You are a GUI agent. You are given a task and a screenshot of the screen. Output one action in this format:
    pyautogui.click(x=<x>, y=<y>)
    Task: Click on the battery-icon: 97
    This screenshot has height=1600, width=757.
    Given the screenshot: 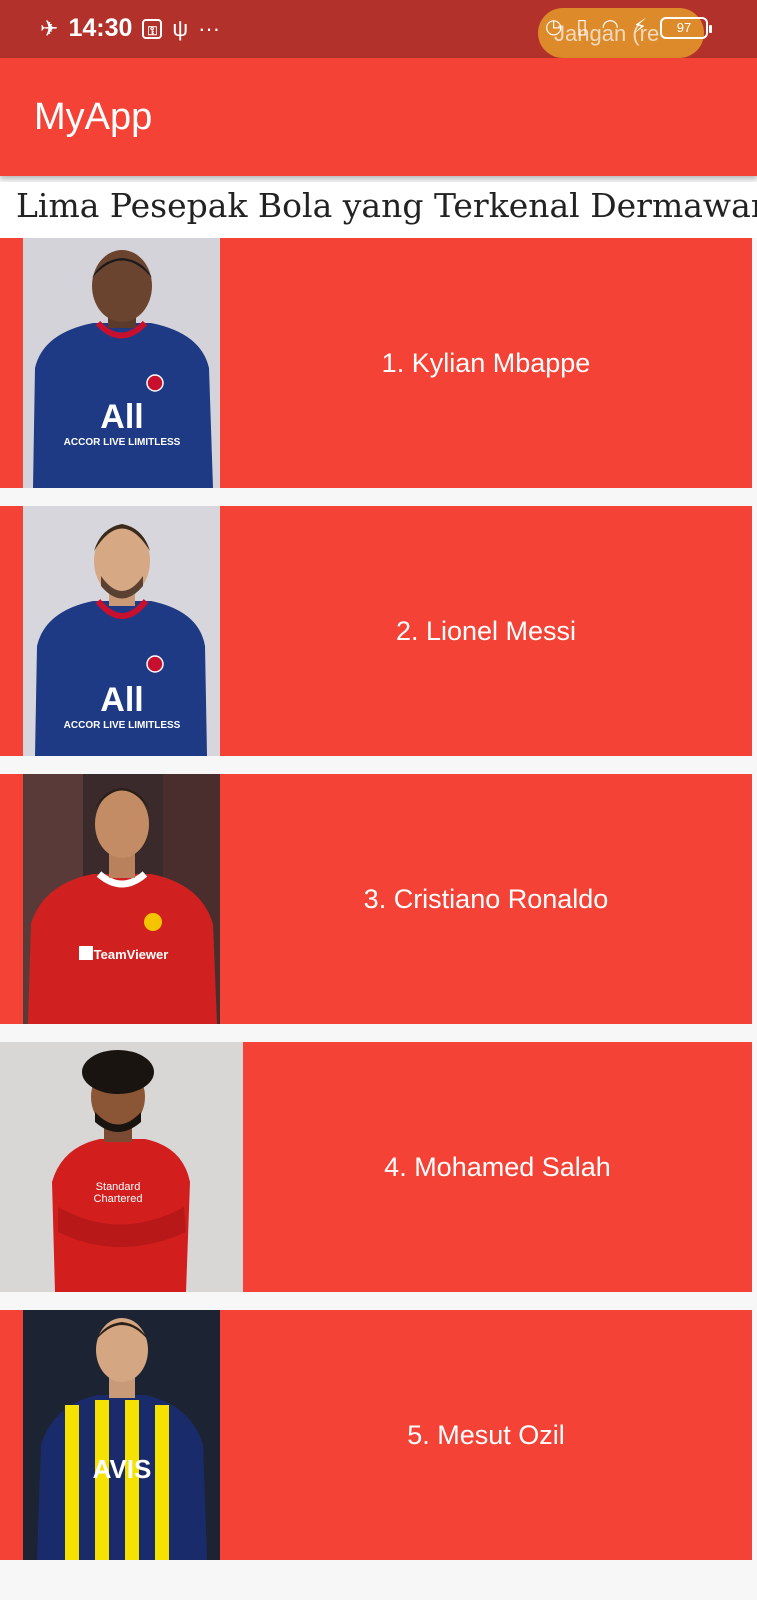 What is the action you would take?
    pyautogui.click(x=686, y=28)
    